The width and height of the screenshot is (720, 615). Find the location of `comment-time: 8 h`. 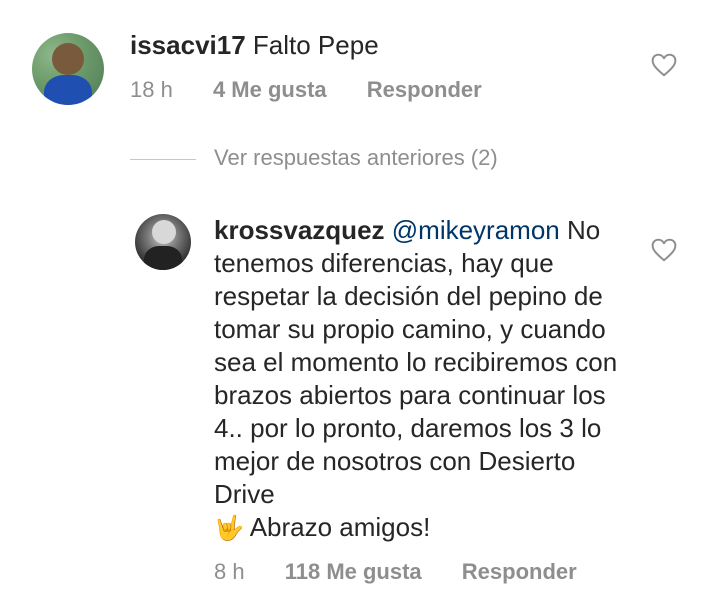

comment-time: 8 h is located at coordinates (229, 571).